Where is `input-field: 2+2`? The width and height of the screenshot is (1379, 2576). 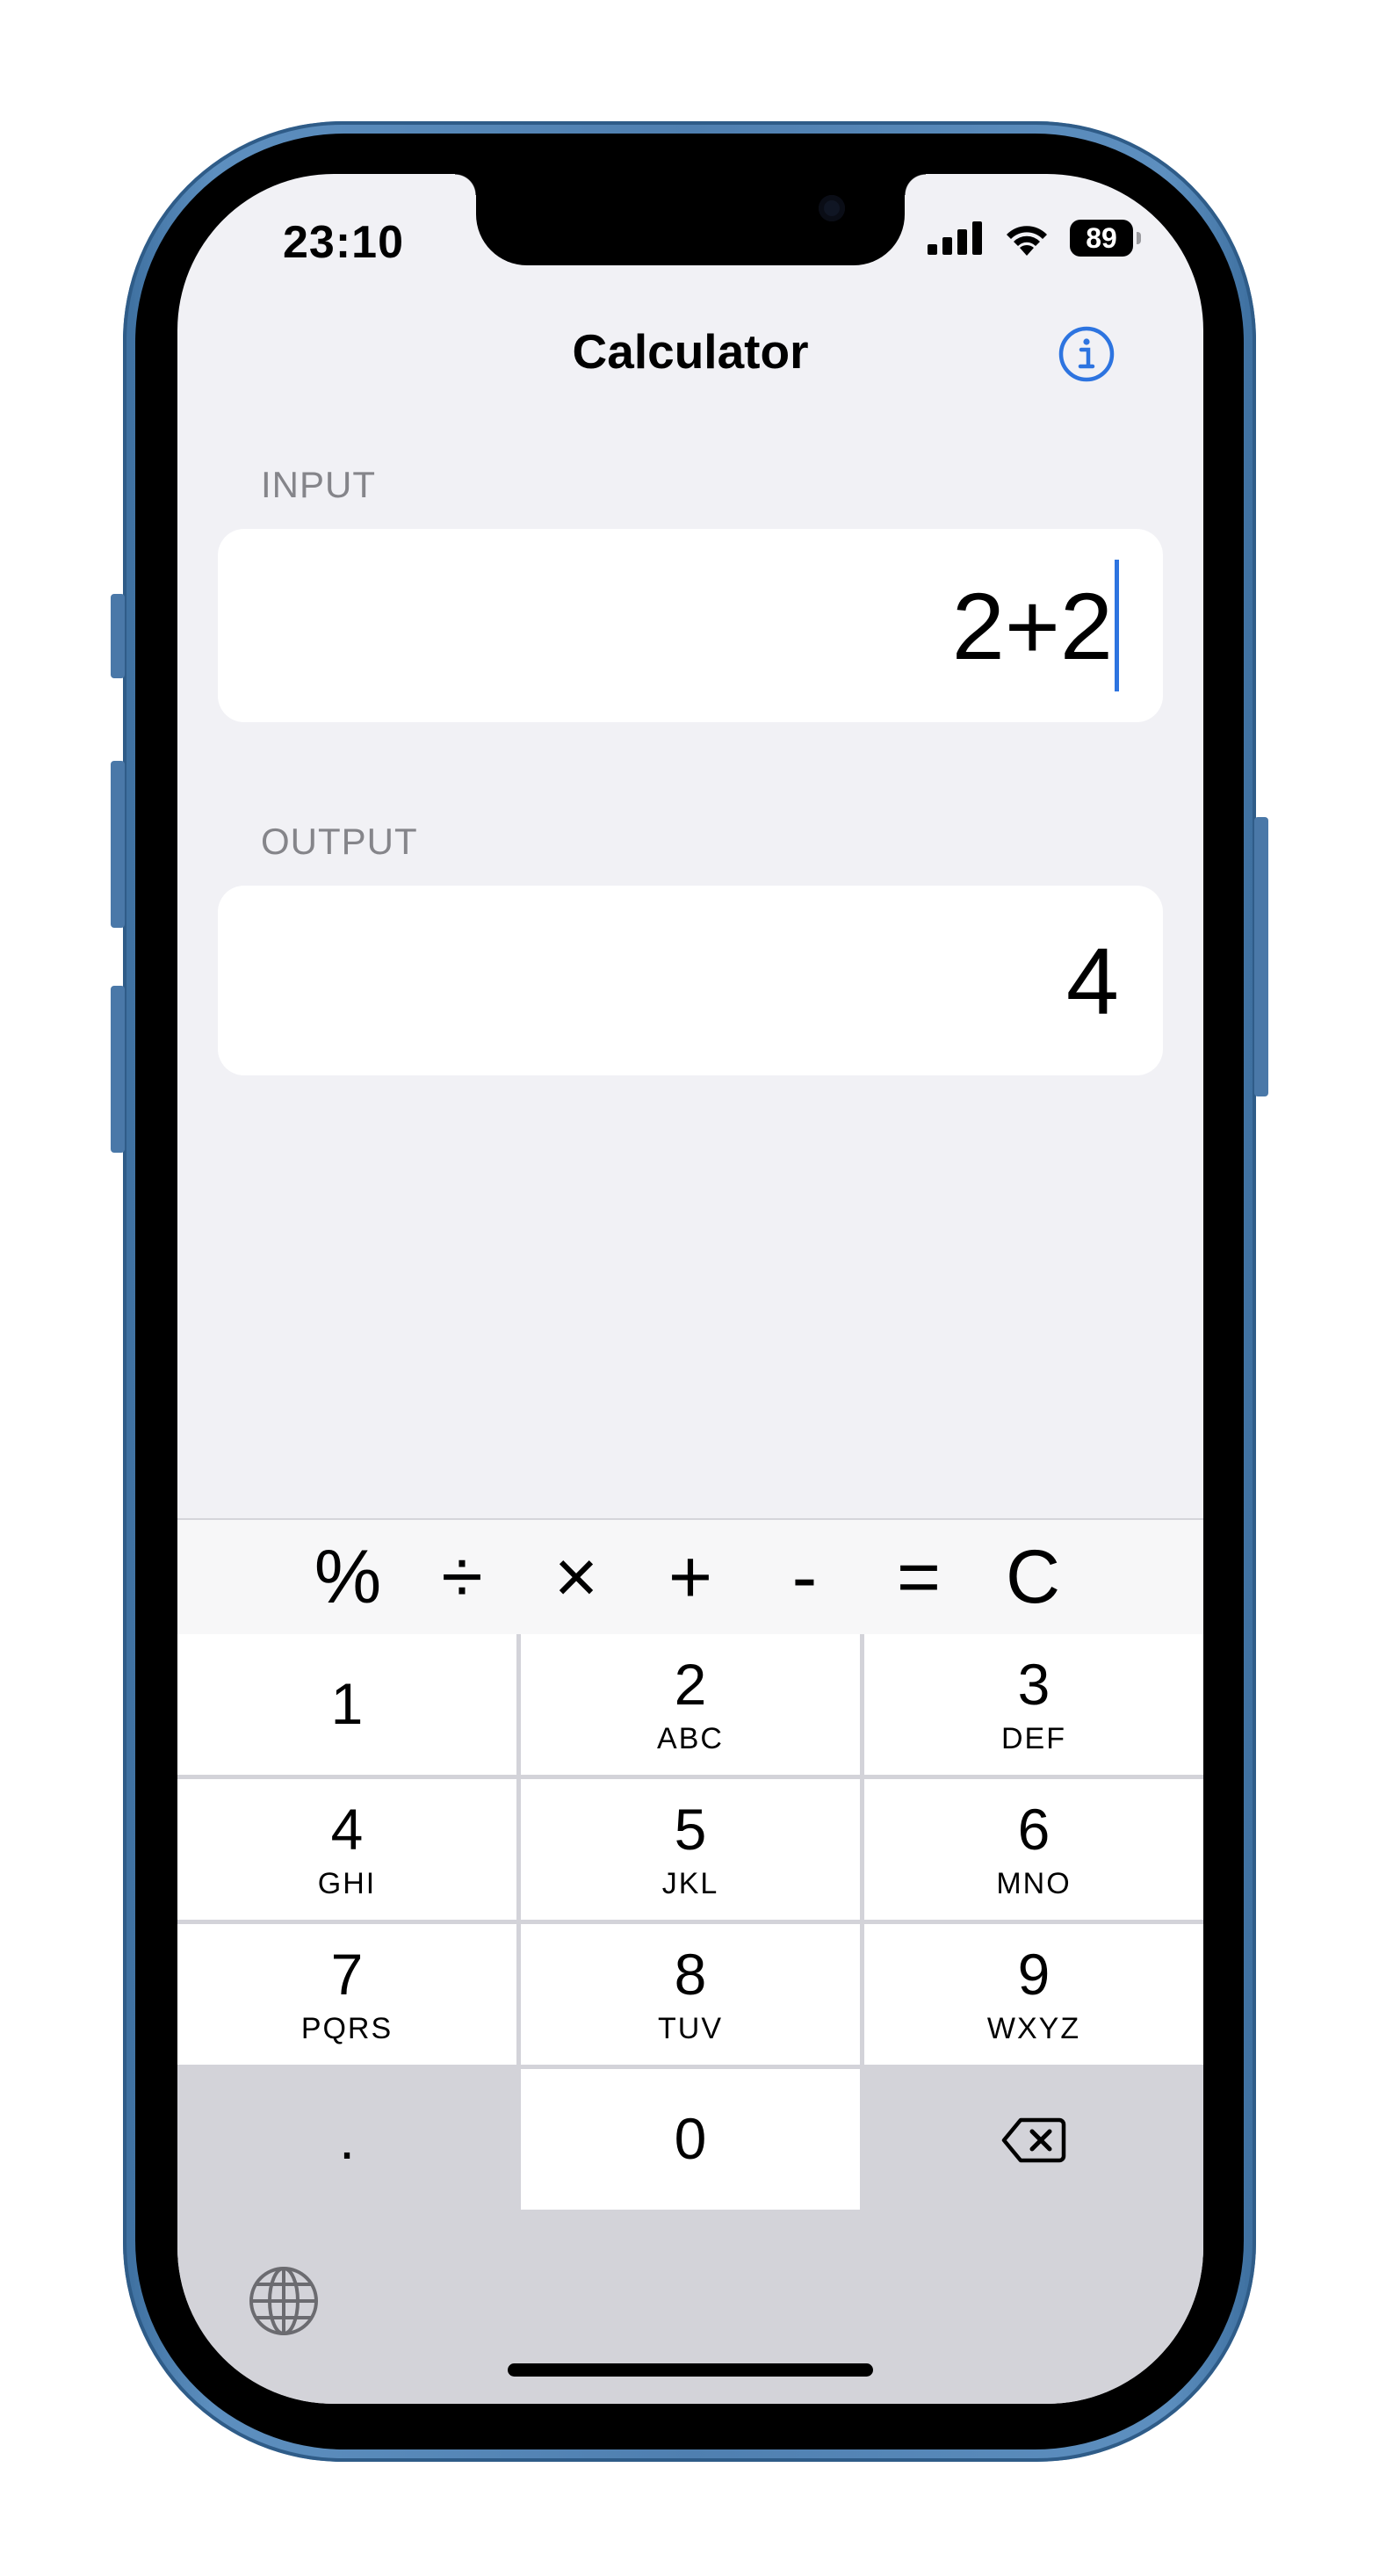
input-field: 2+2 is located at coordinates (690, 625).